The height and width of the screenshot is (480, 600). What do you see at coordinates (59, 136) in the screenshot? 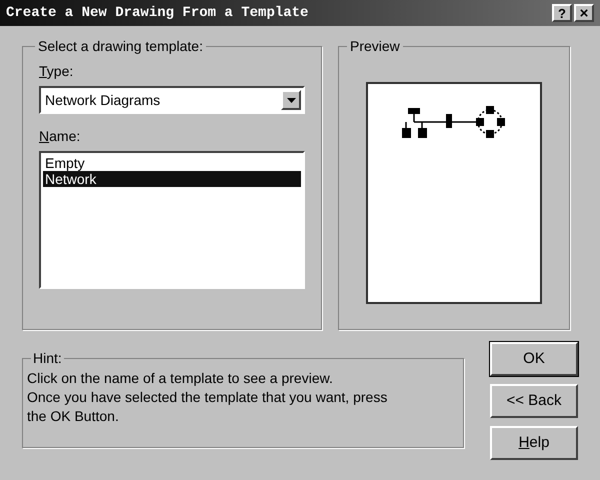
I see `name-label: Name:` at bounding box center [59, 136].